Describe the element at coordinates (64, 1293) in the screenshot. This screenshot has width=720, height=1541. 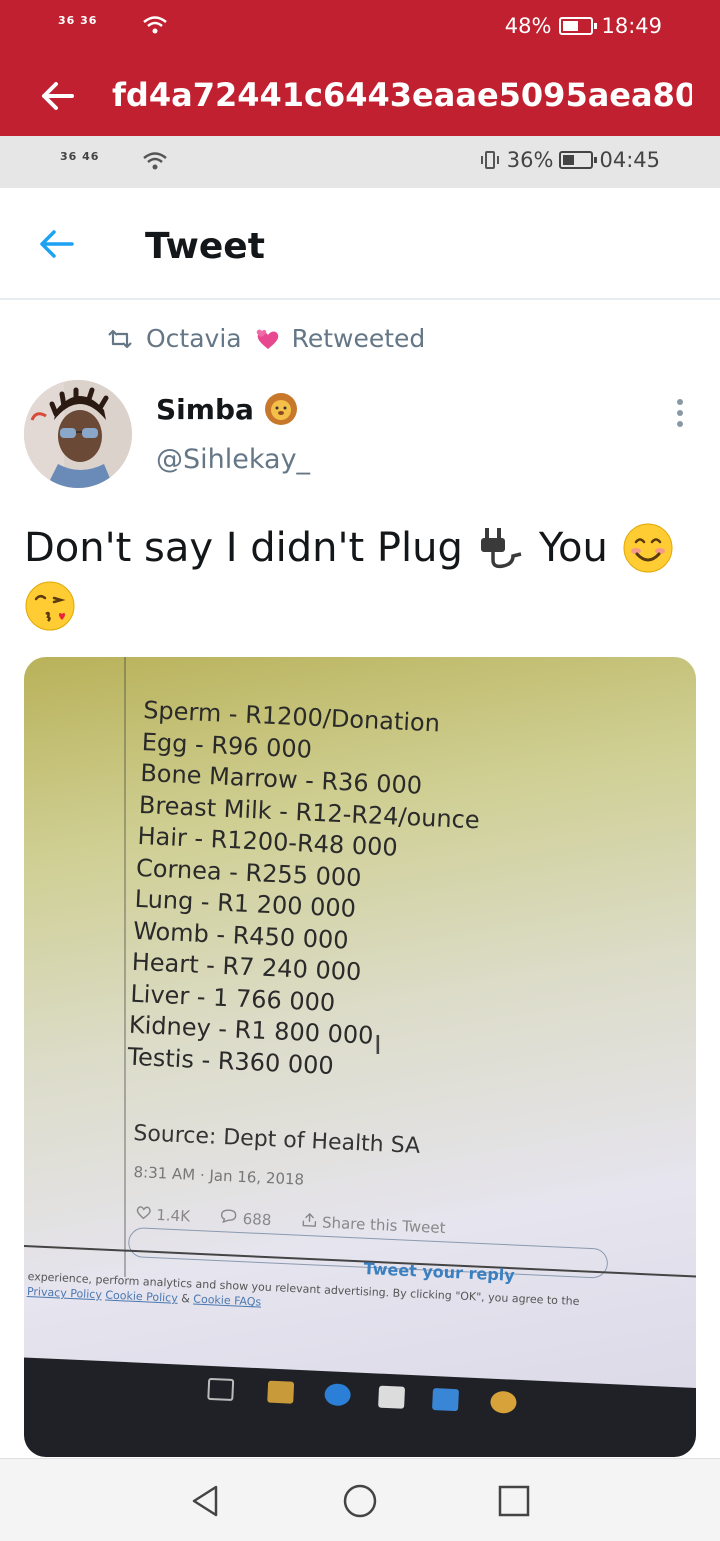
I see `privacy-policy-link: Privacy Policy` at that location.